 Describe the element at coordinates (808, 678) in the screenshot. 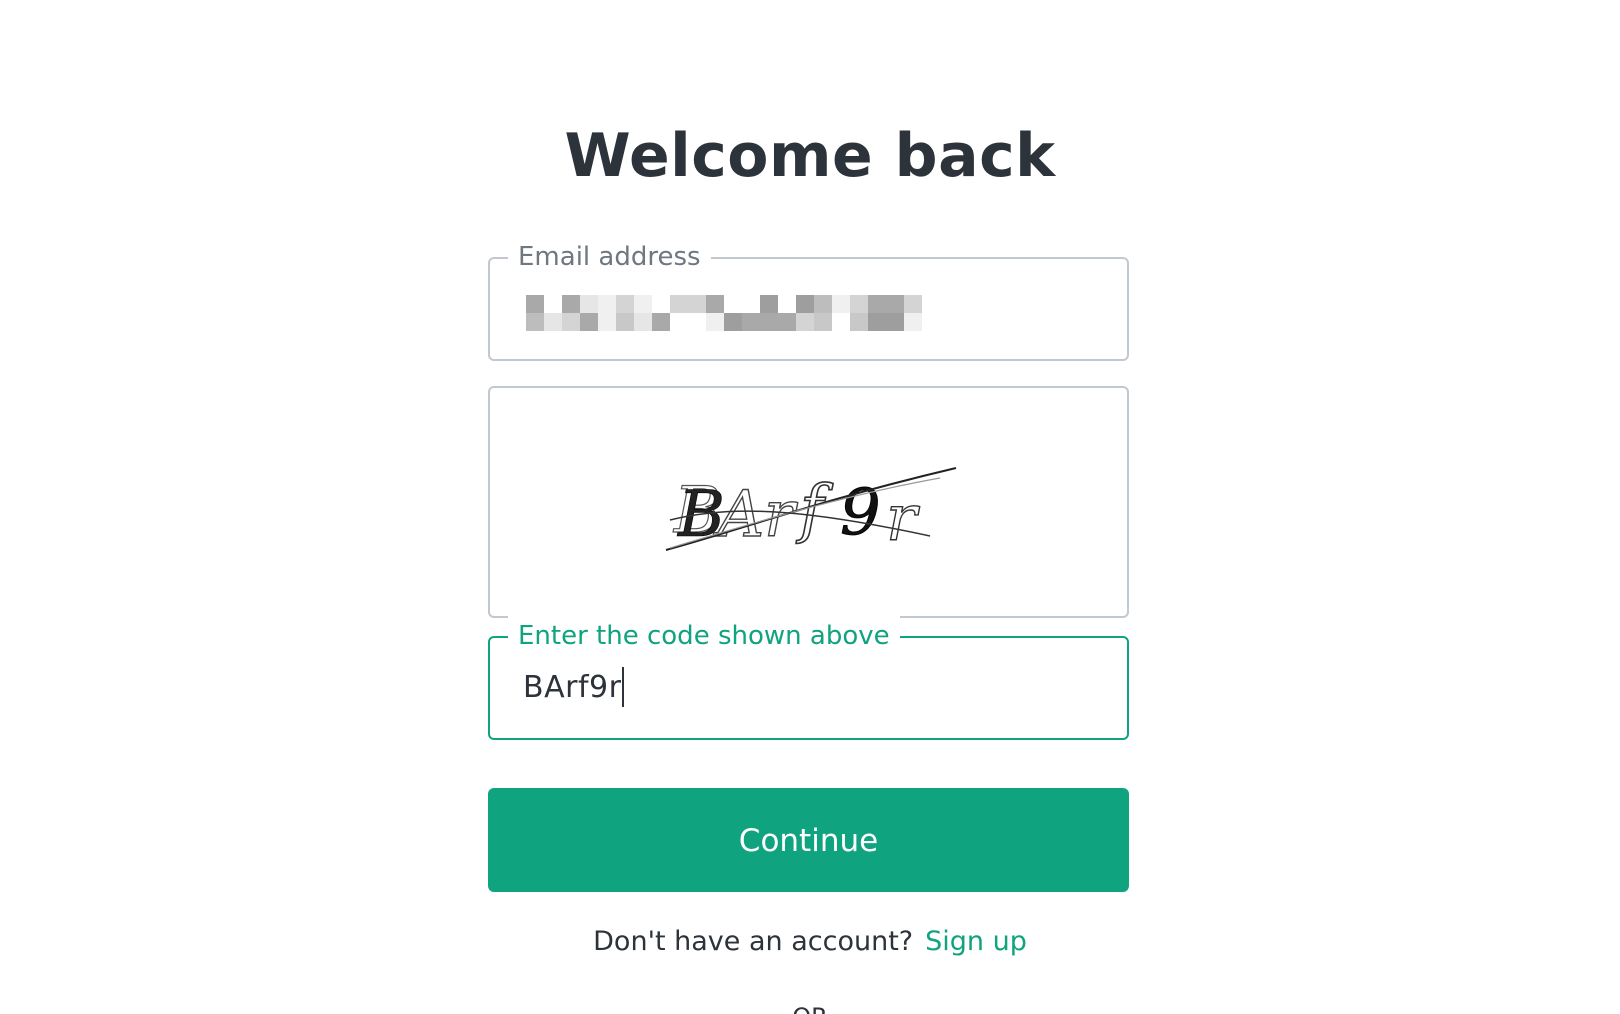

I see `captcha-code-field: Enter the code shown above BArf9r` at that location.